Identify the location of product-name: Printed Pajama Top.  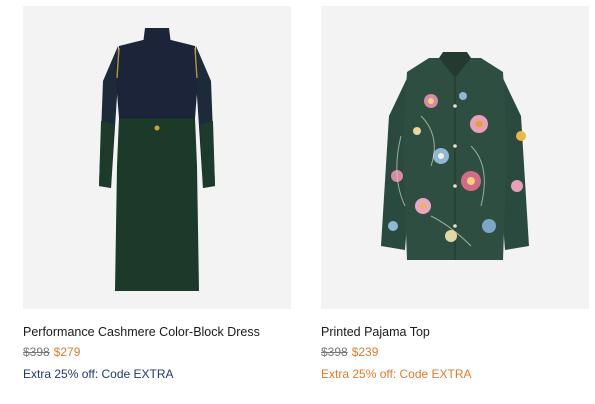
(455, 332).